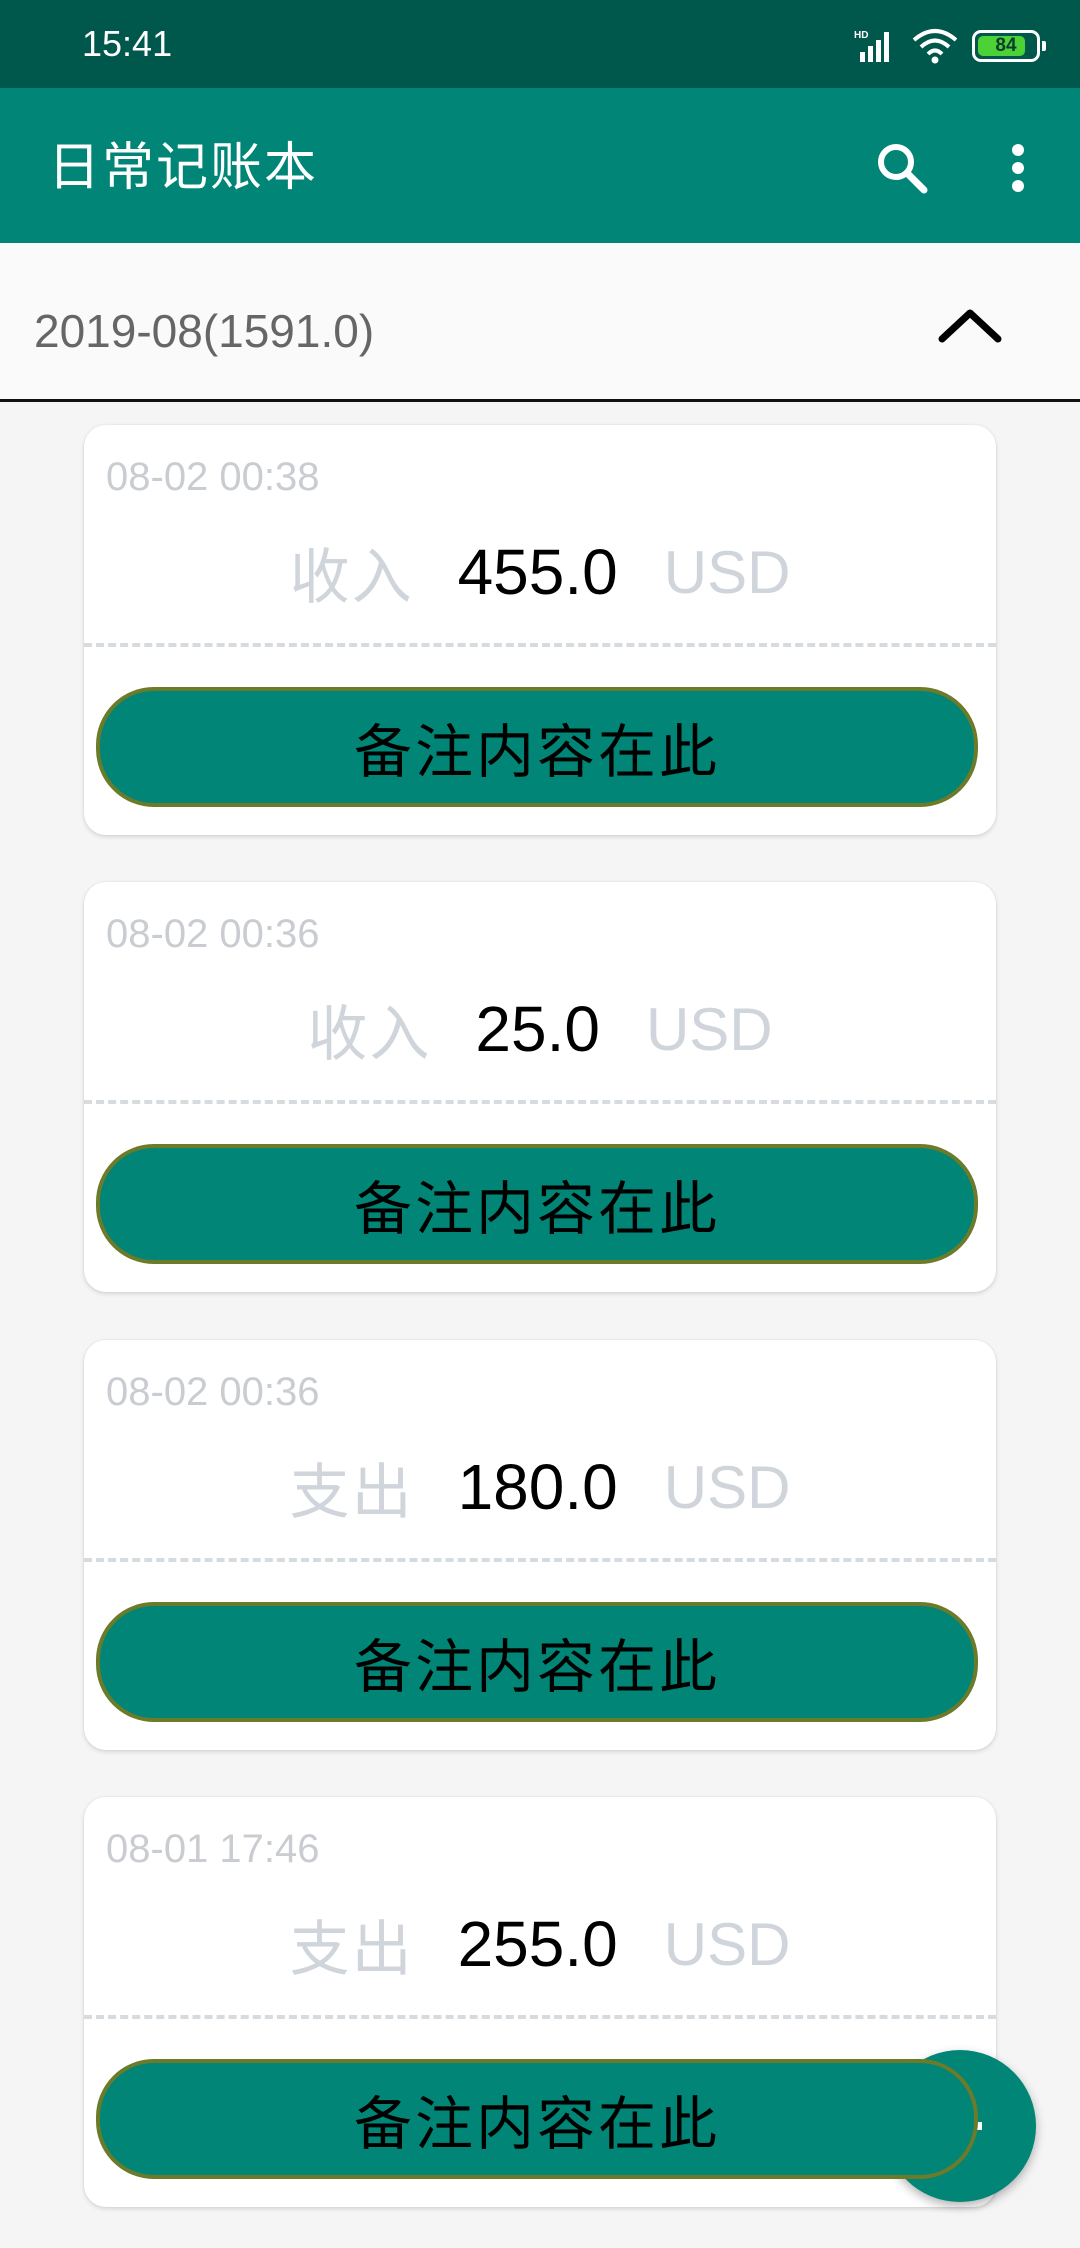 Image resolution: width=1080 pixels, height=2248 pixels. I want to click on battery-level: 84, so click(1006, 45).